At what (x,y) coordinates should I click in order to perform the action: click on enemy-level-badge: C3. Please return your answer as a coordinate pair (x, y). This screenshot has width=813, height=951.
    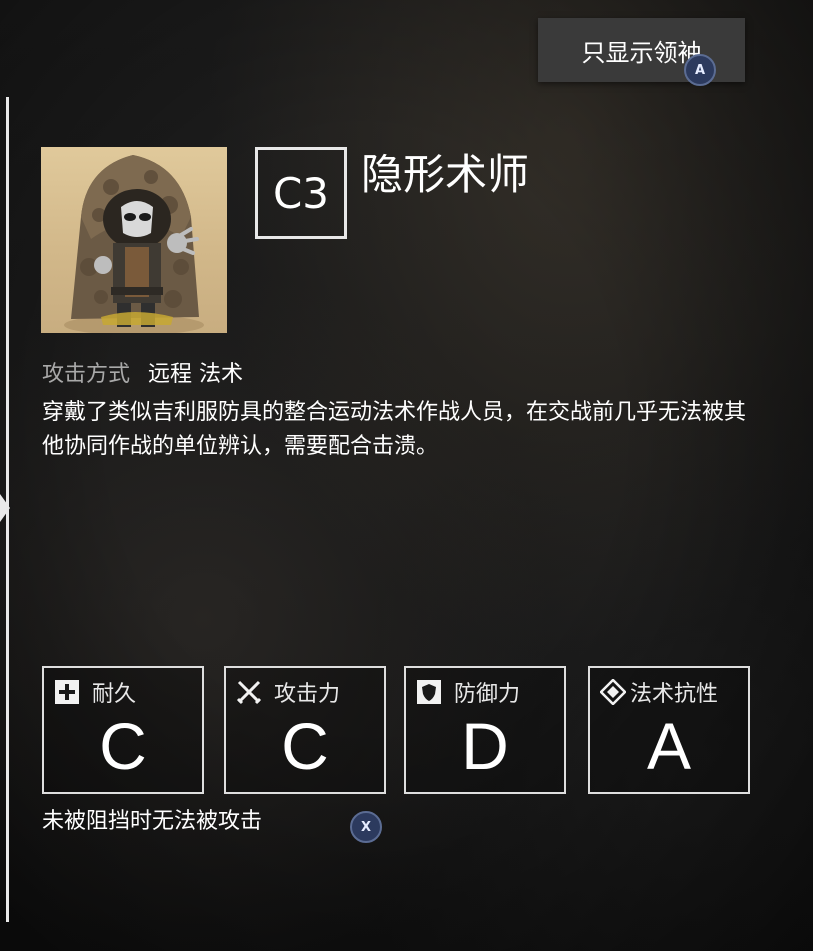
    Looking at the image, I should click on (301, 193).